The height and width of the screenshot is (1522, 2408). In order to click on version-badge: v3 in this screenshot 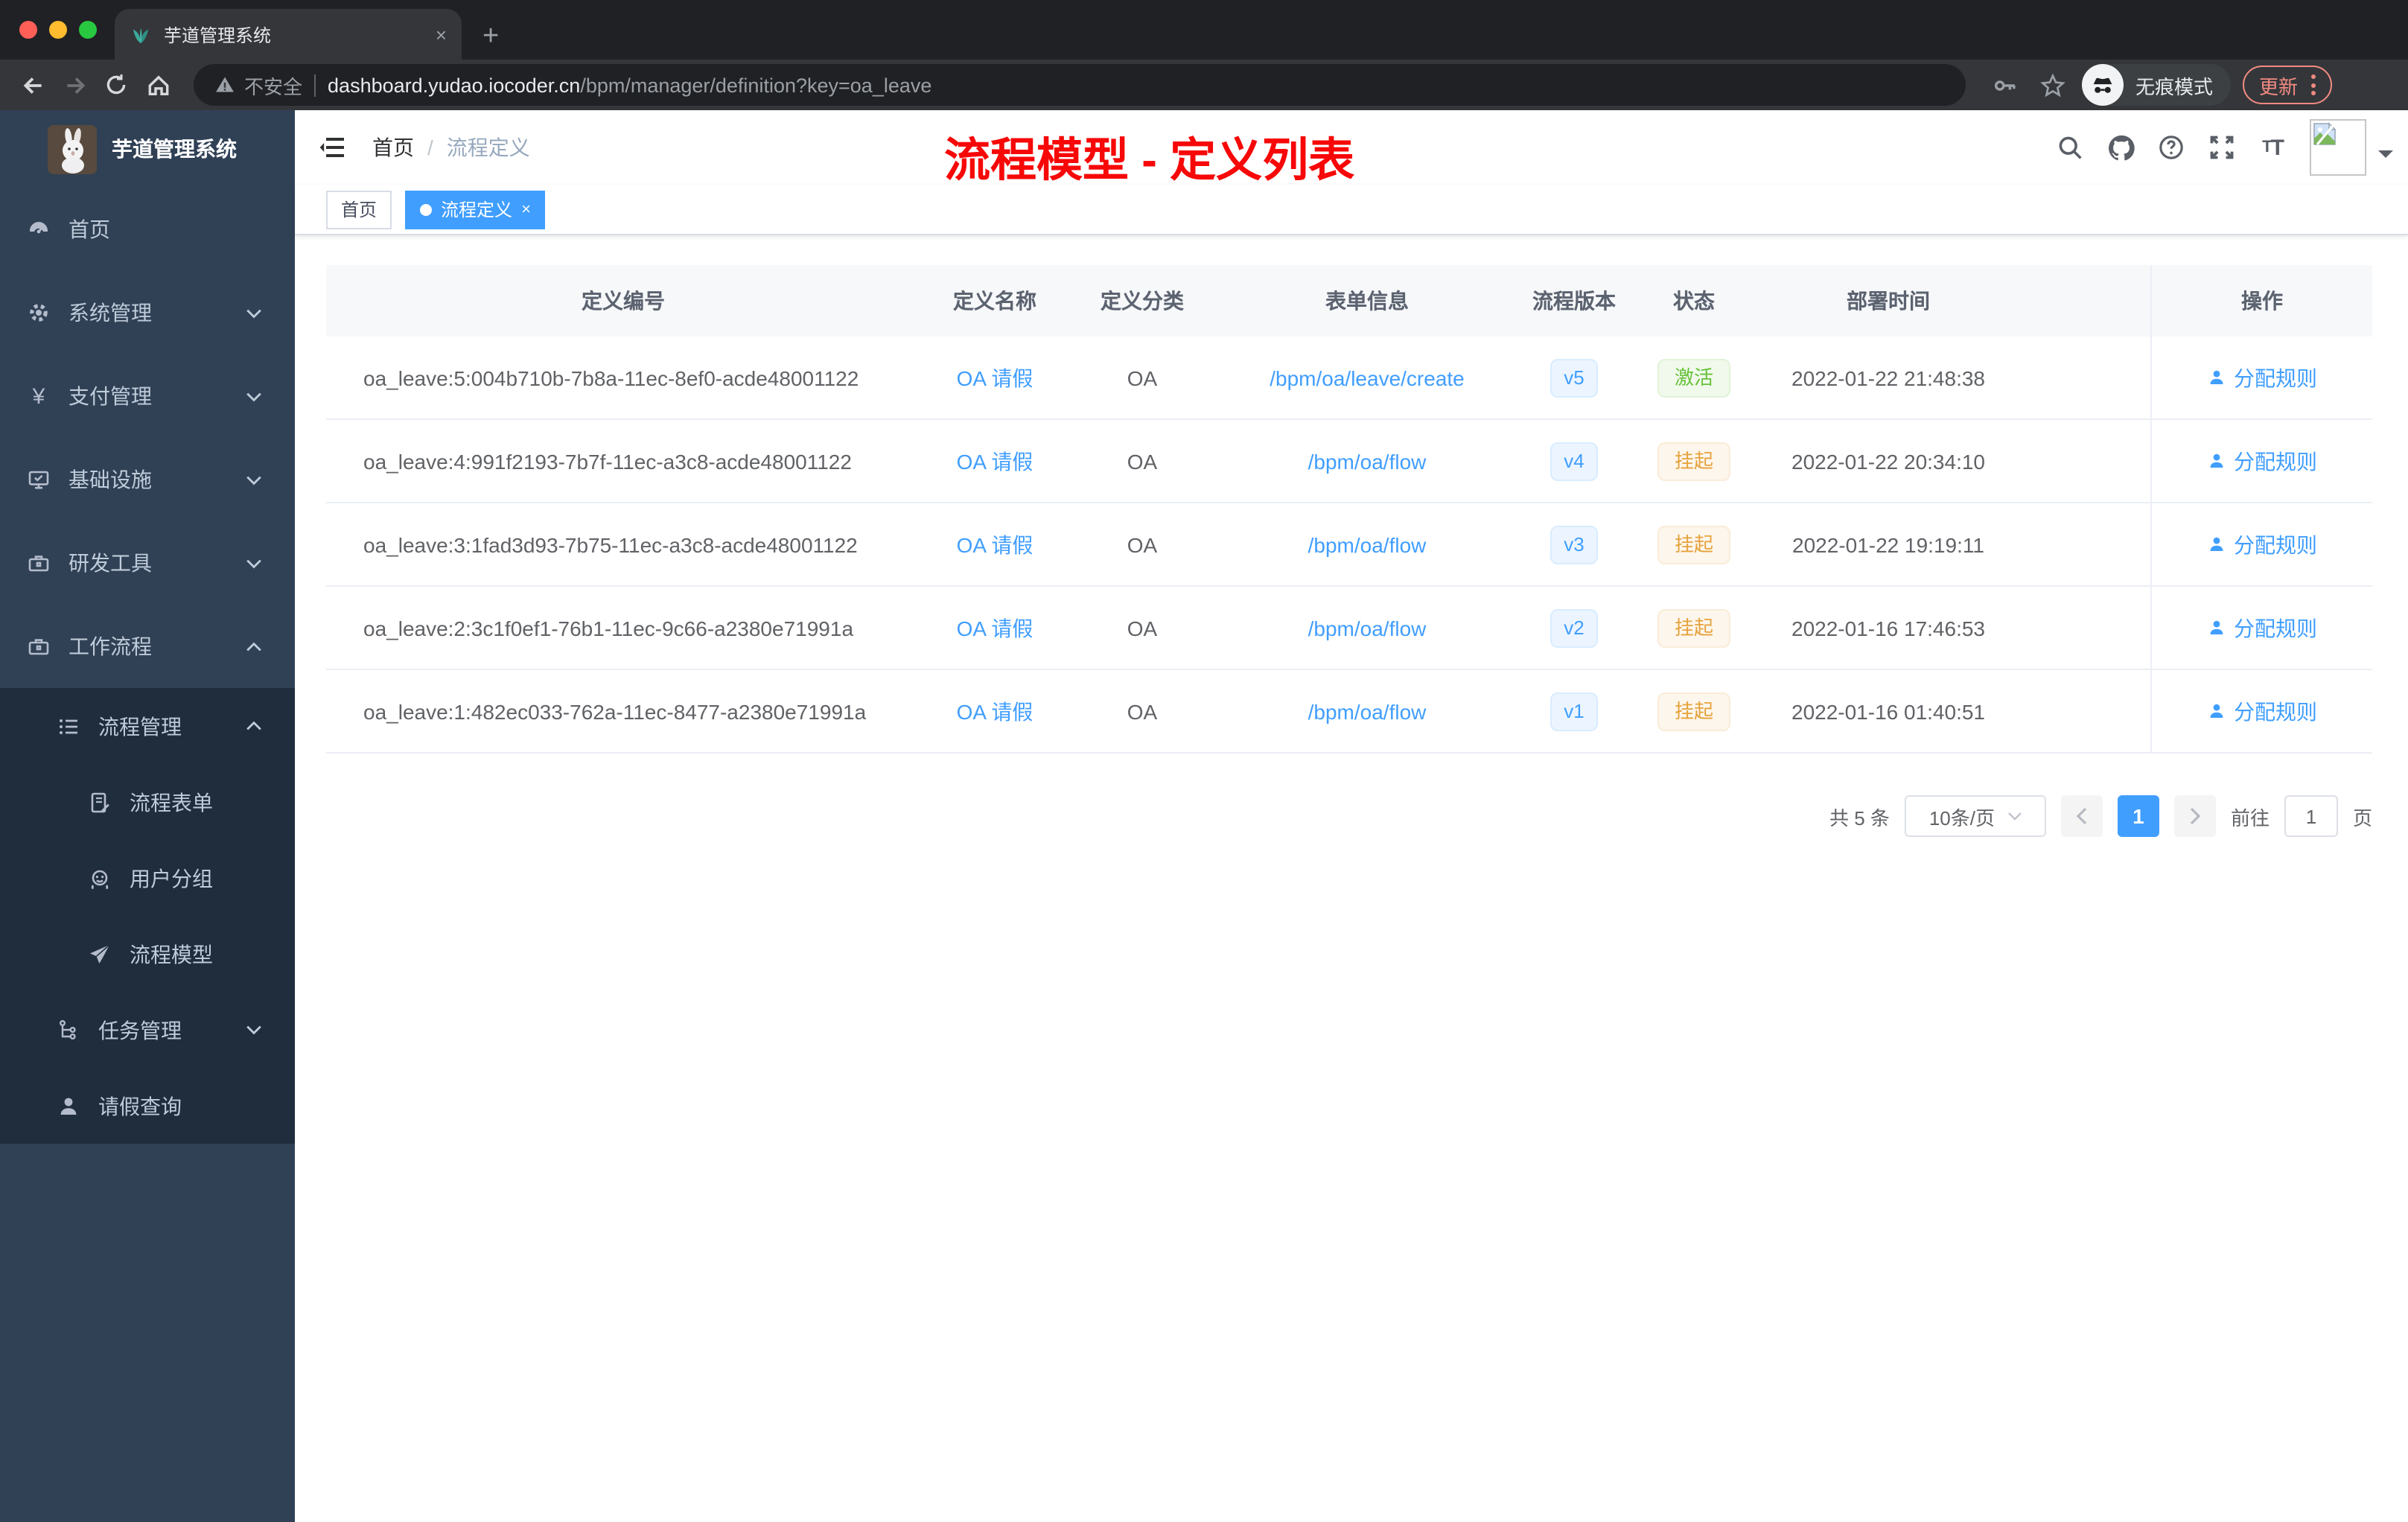, I will do `click(1574, 544)`.